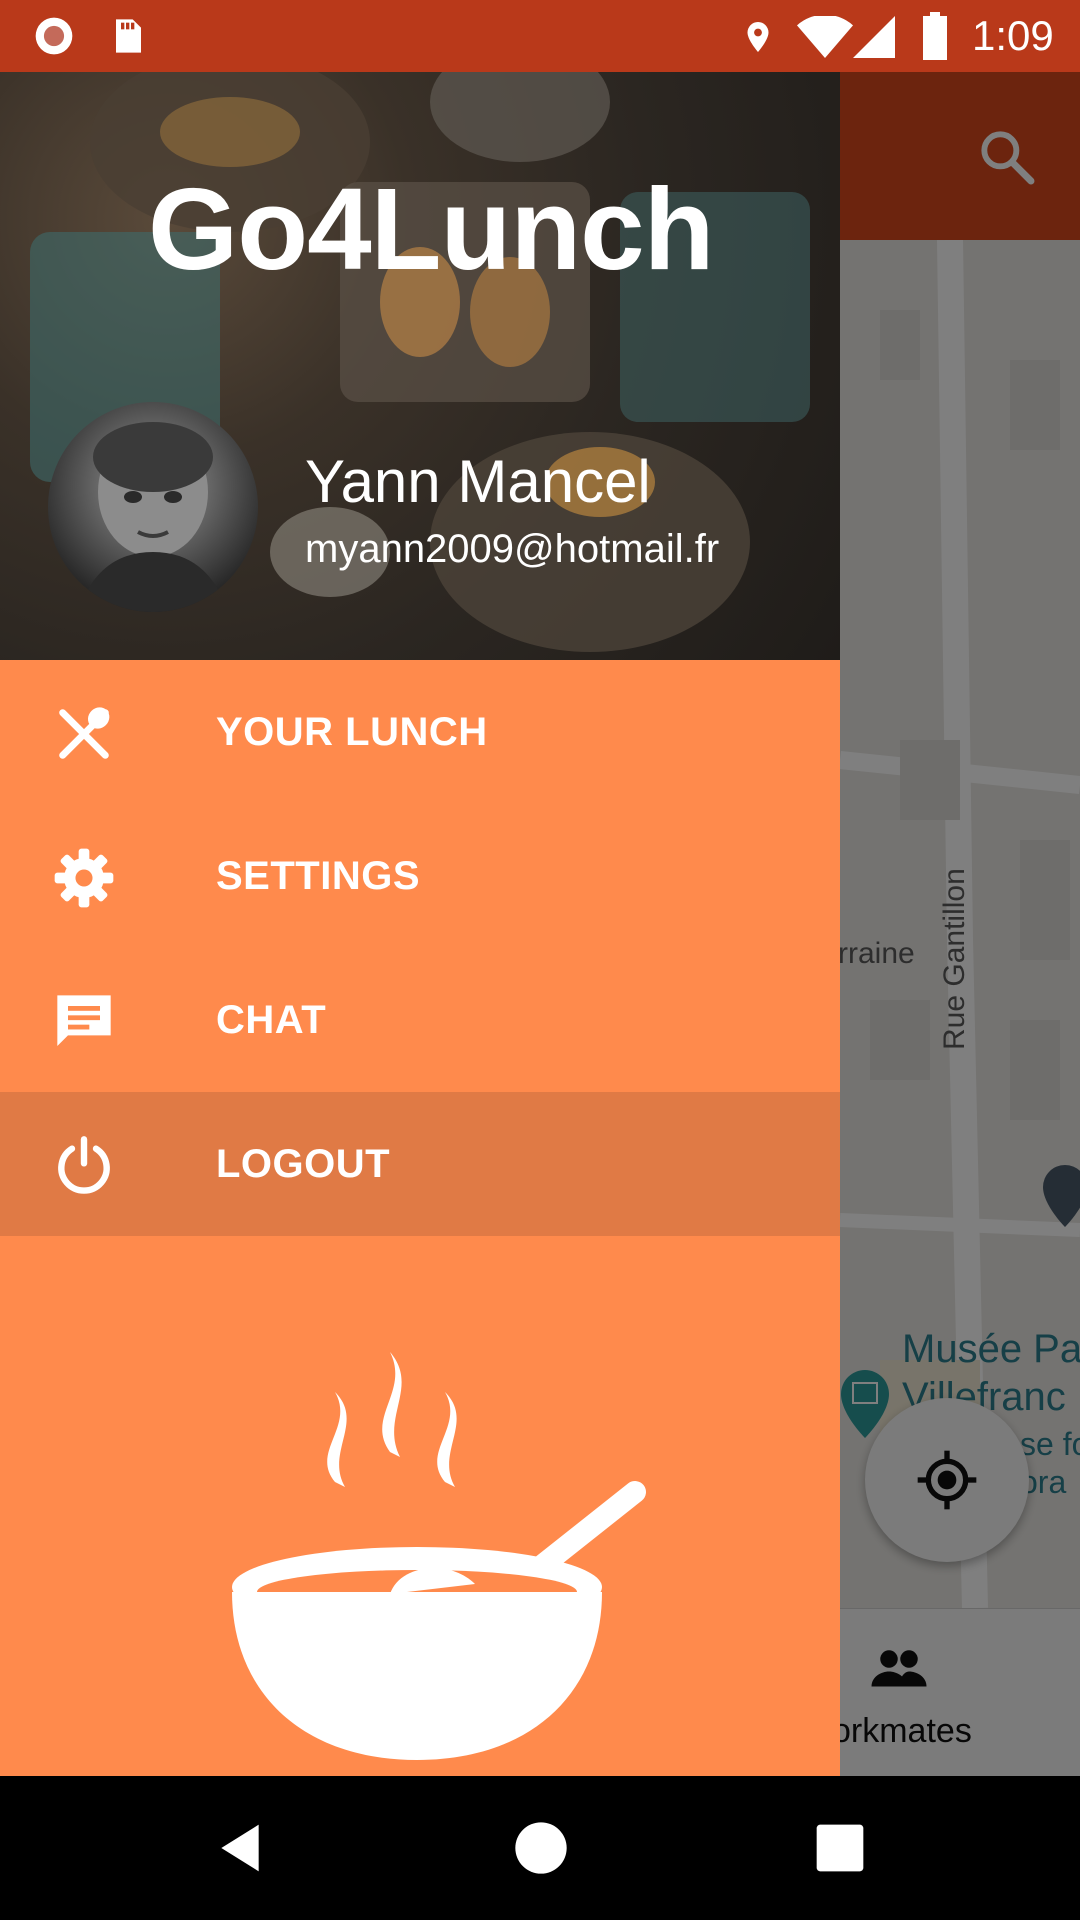  I want to click on user-avatar, so click(153, 507).